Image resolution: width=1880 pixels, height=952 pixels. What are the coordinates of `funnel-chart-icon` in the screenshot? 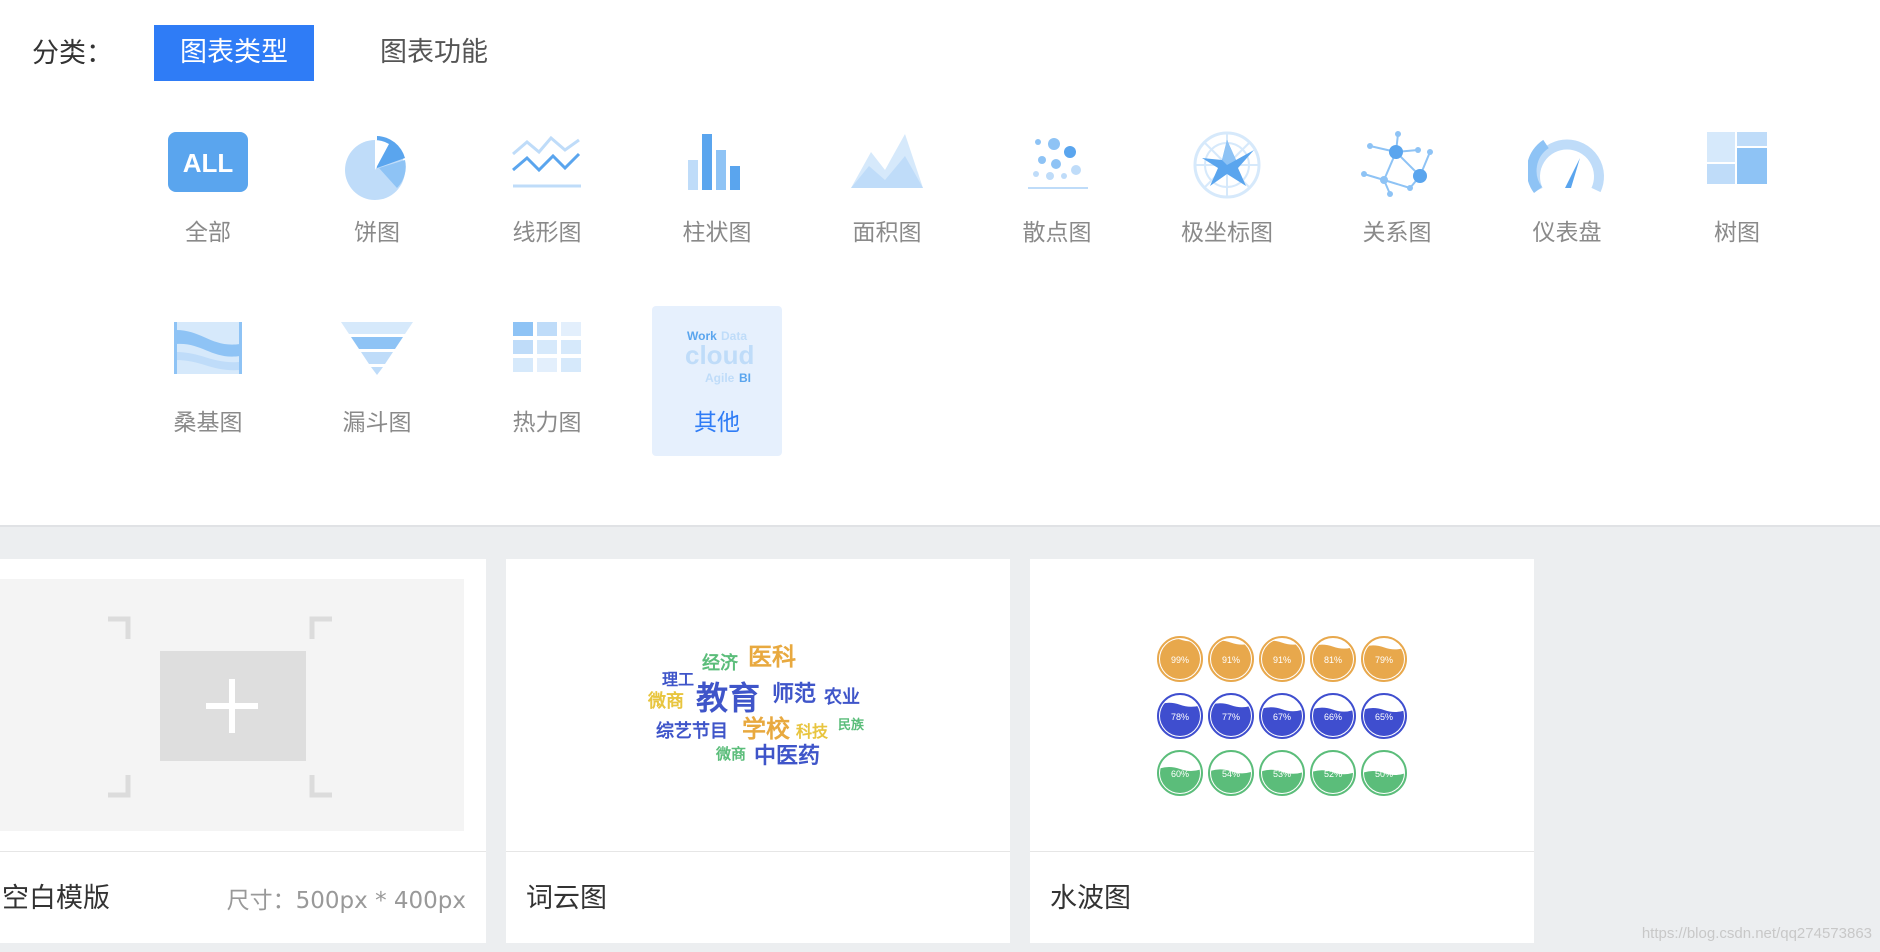 It's located at (377, 358).